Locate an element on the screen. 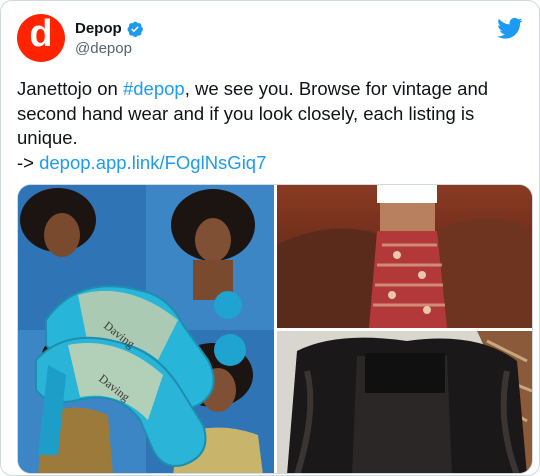  media-image-fur-jacket is located at coordinates (404, 402).